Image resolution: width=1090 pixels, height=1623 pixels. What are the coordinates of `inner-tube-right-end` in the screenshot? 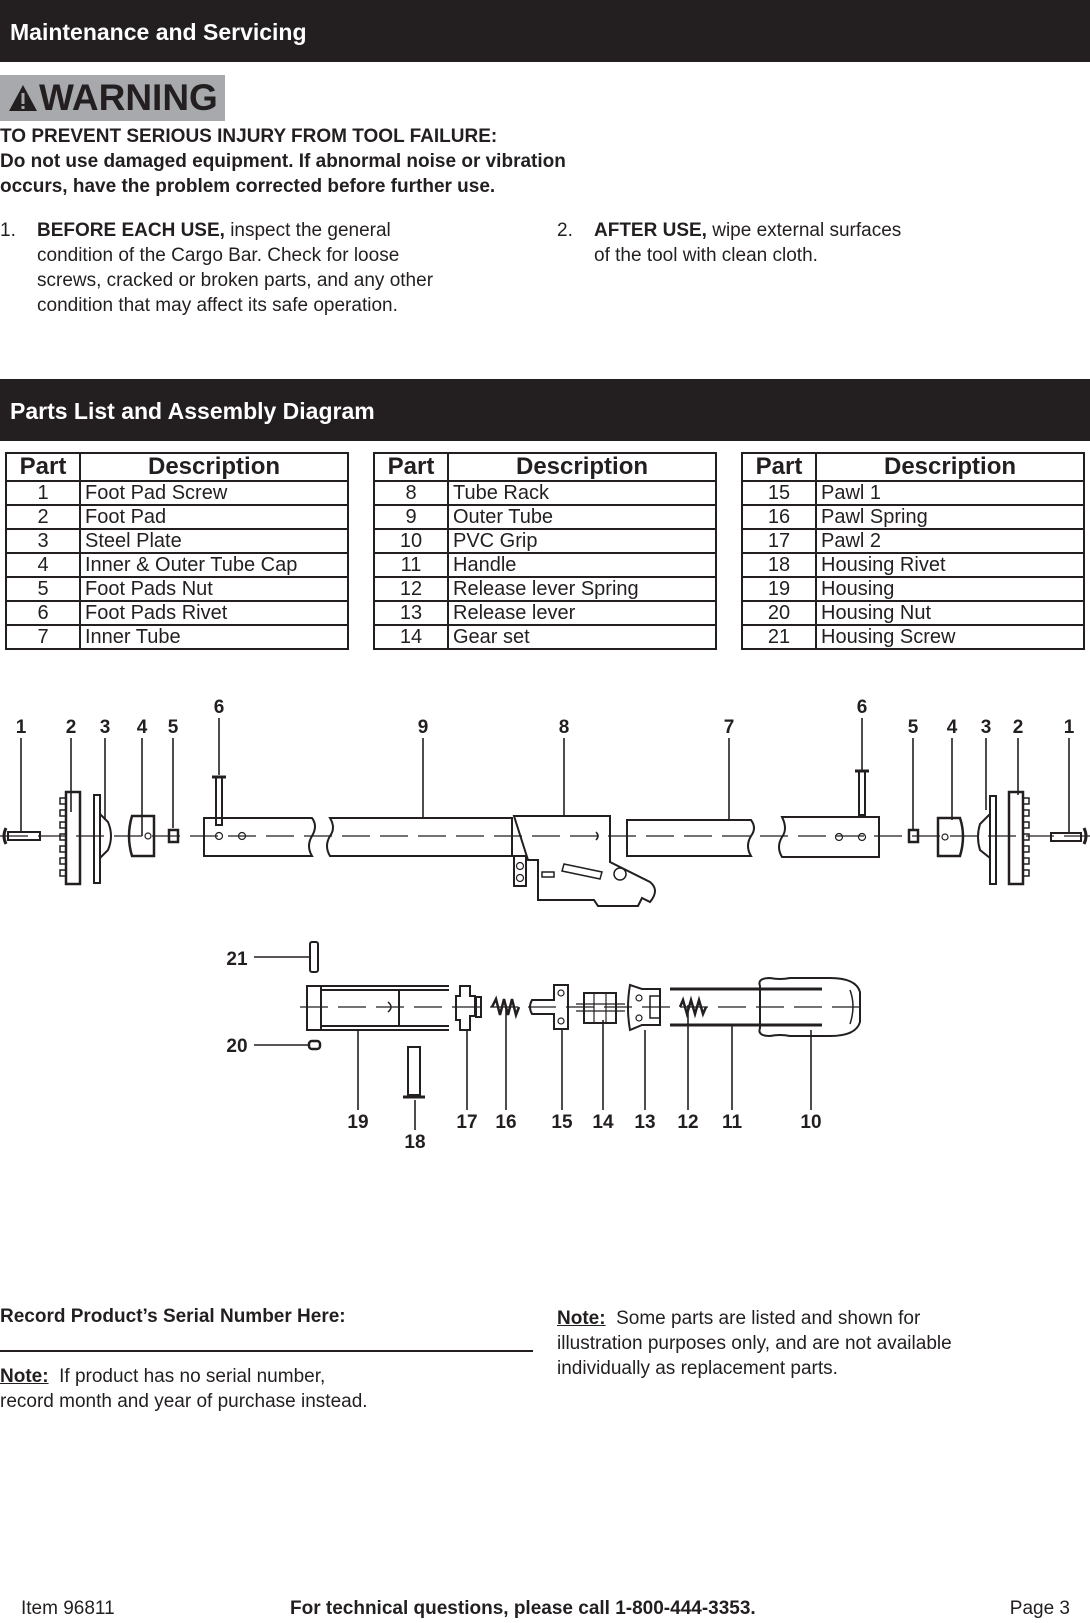 It's located at (829, 837).